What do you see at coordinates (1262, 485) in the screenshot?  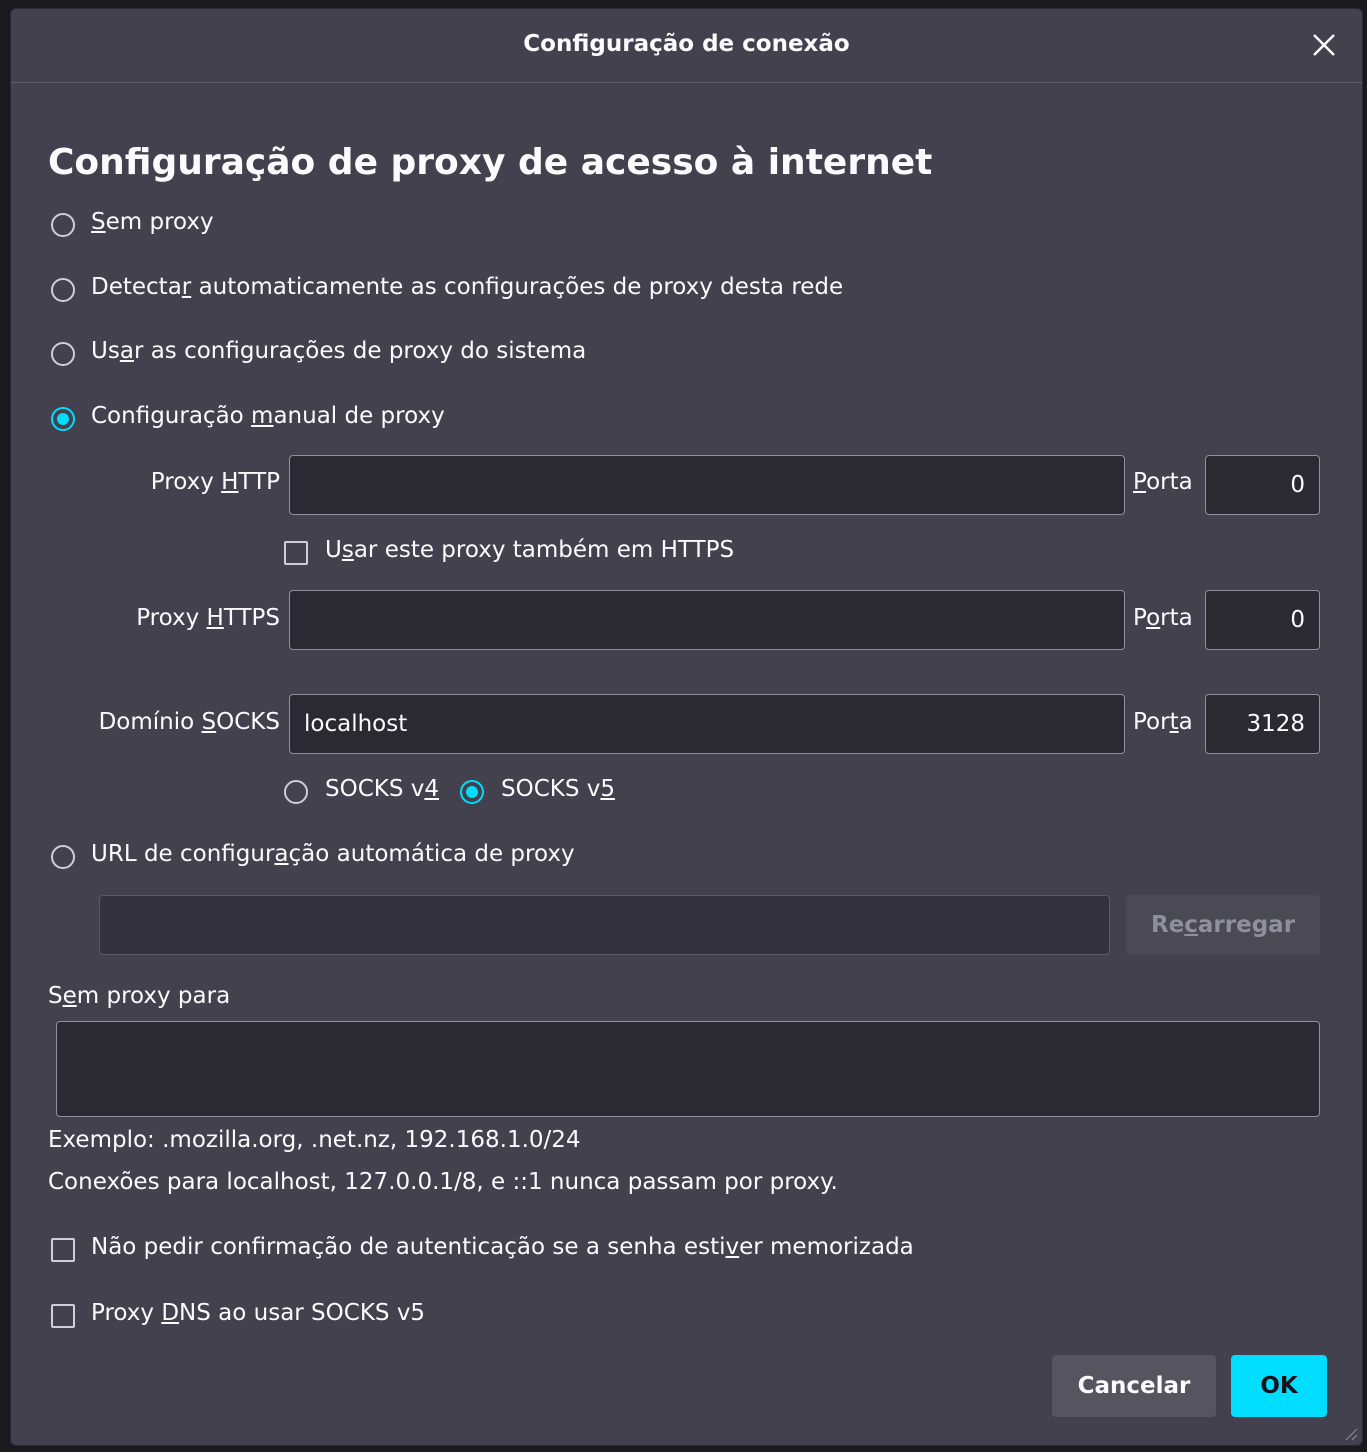 I see `http-port-input: 0` at bounding box center [1262, 485].